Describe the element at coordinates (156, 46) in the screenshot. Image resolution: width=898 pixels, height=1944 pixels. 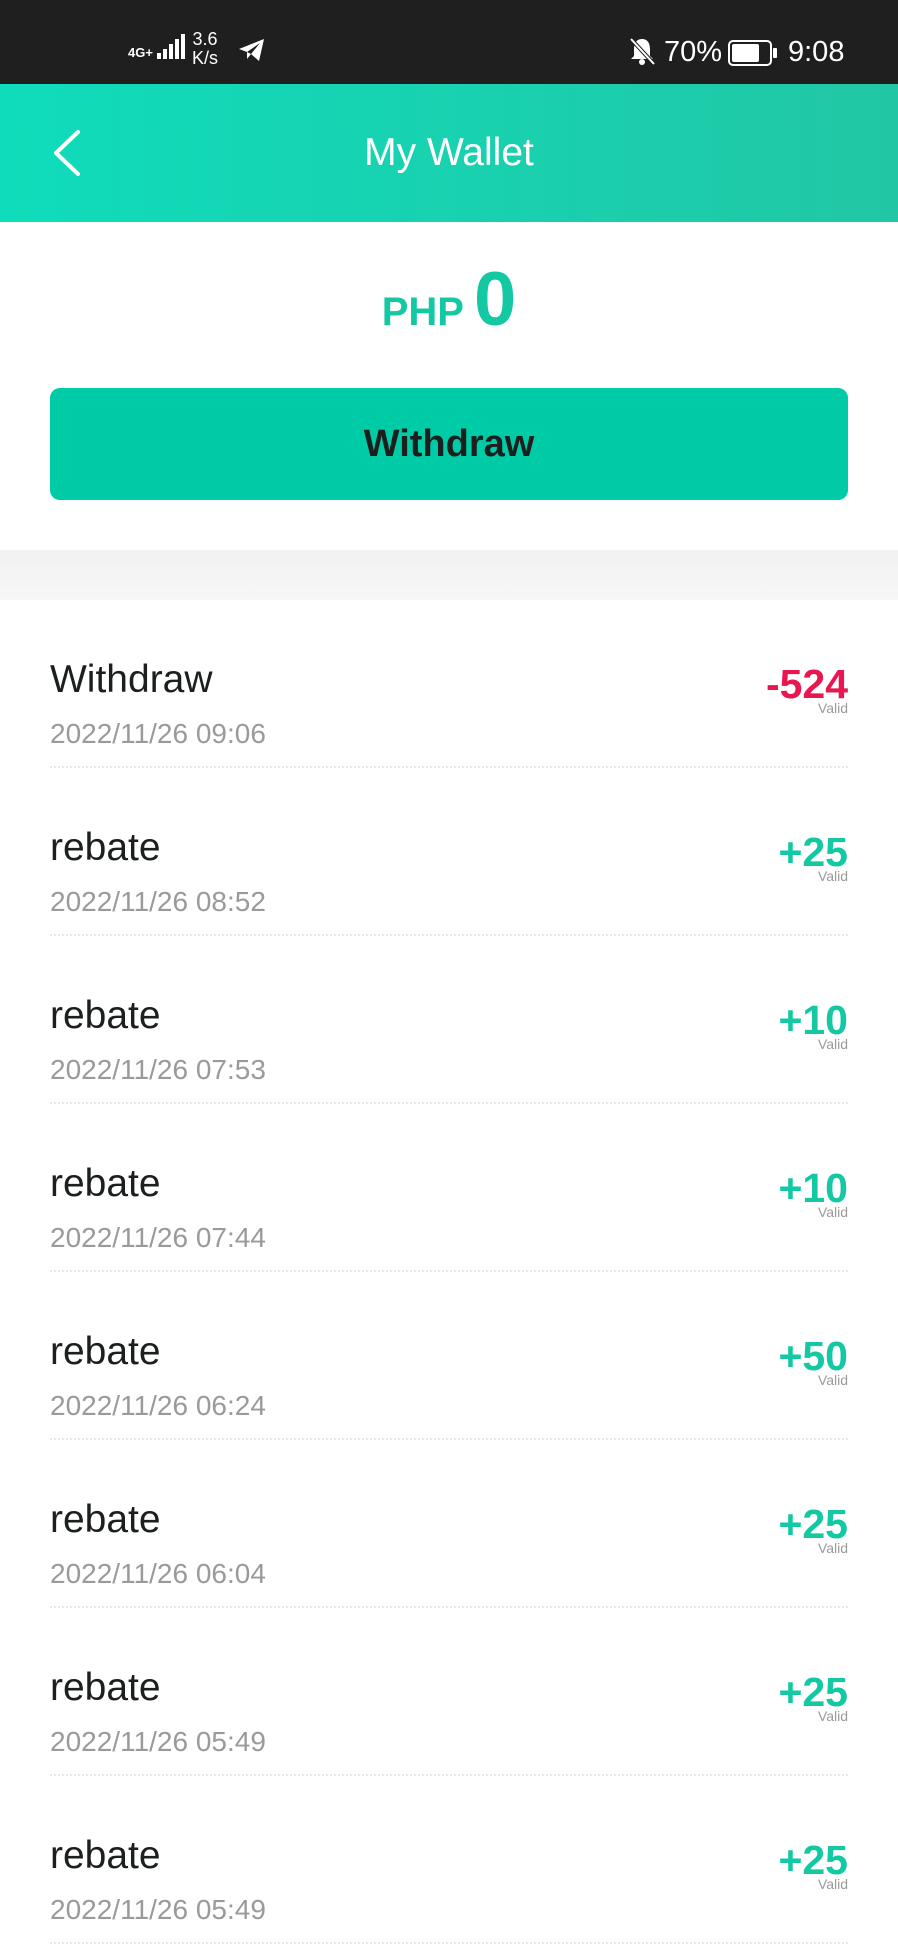
I see `signal-icon: 4G+` at that location.